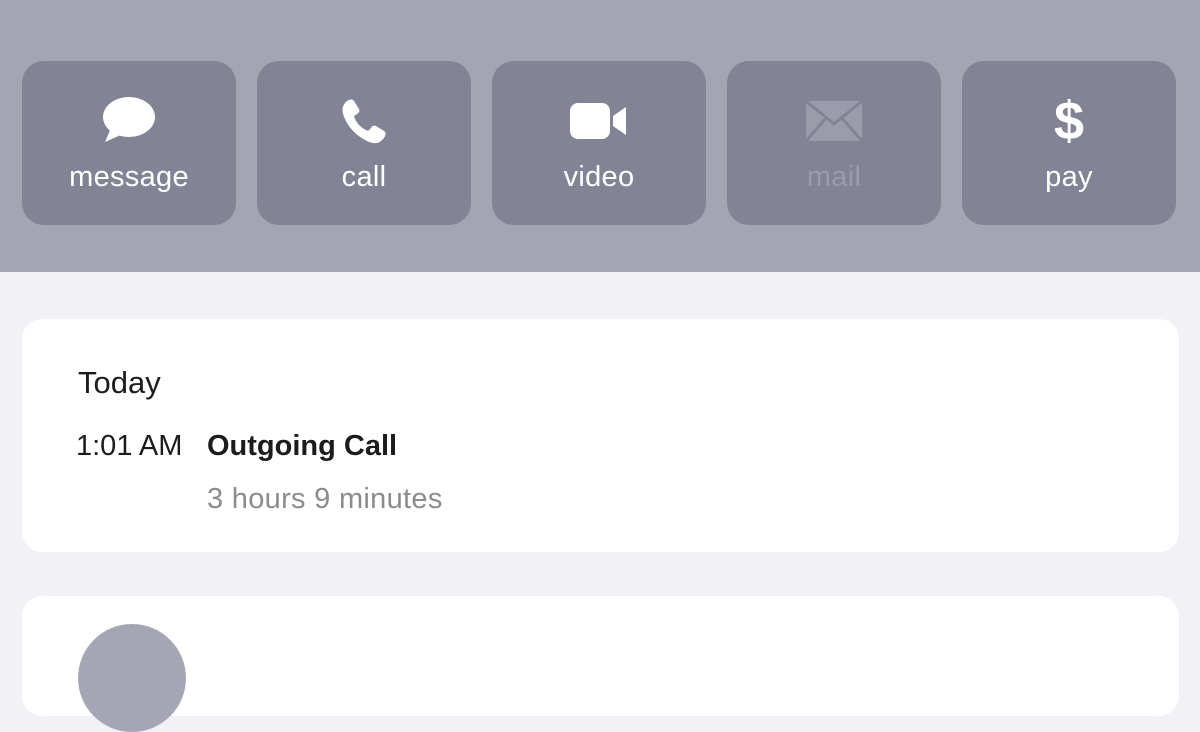 The height and width of the screenshot is (732, 1200). What do you see at coordinates (1069, 177) in the screenshot?
I see `pay-button-label: pay` at bounding box center [1069, 177].